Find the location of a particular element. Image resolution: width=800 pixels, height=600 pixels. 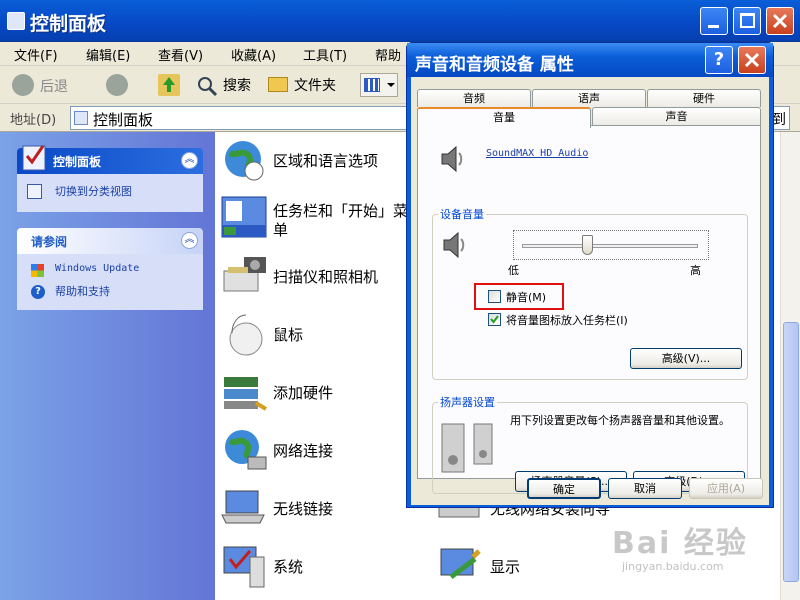

tray-icon-label: 将音量图标放入任务栏(I) is located at coordinates (567, 320).